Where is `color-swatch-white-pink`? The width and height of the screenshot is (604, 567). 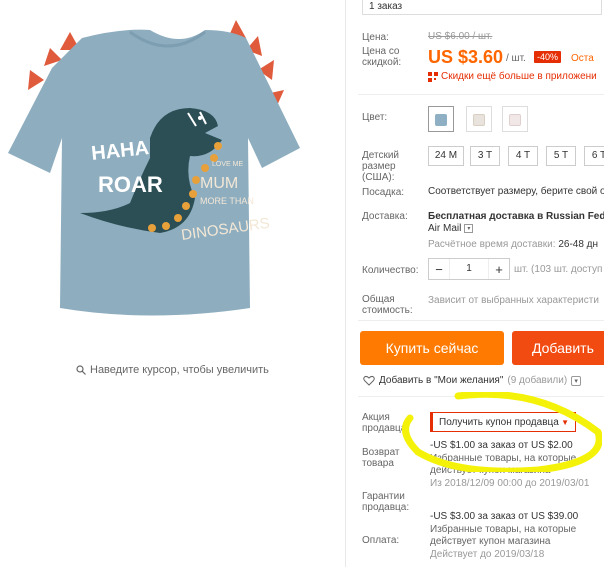 color-swatch-white-pink is located at coordinates (515, 119).